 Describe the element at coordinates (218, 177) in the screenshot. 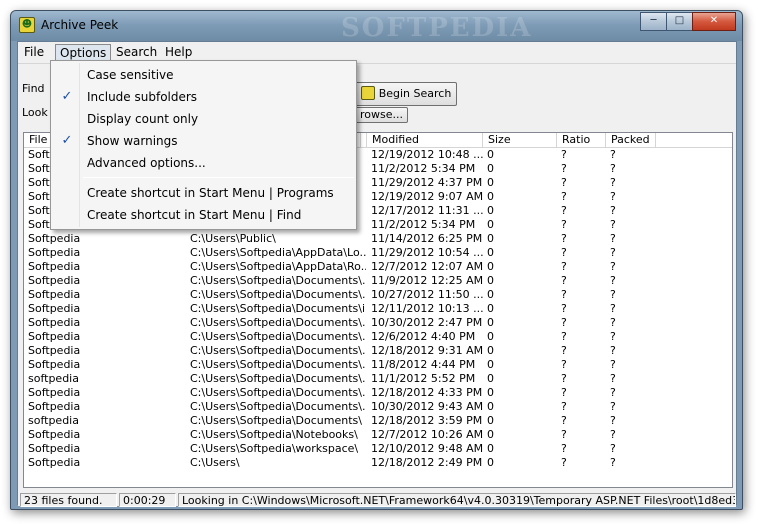

I see `menu-separator` at that location.